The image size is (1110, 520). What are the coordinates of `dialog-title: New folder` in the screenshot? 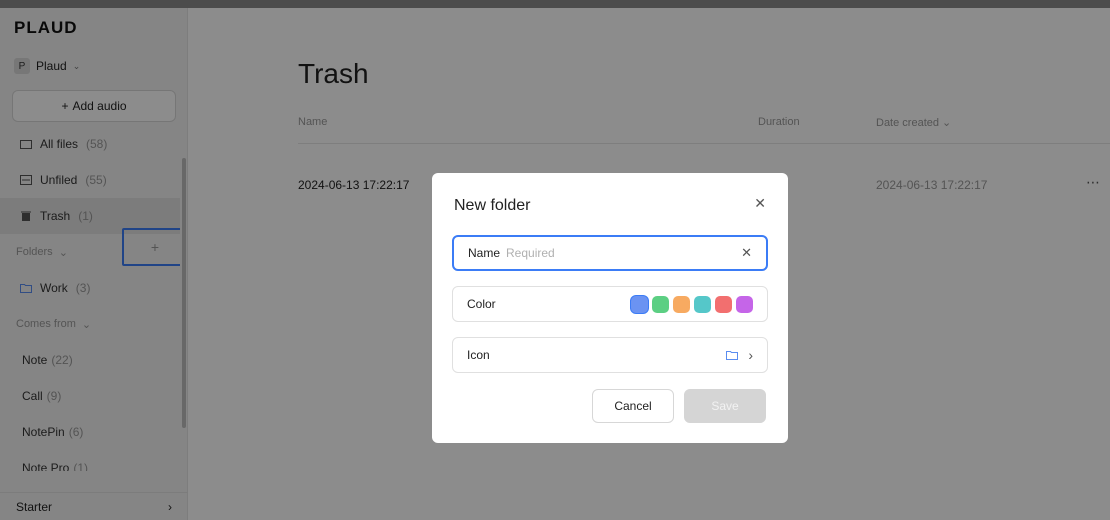 It's located at (492, 205).